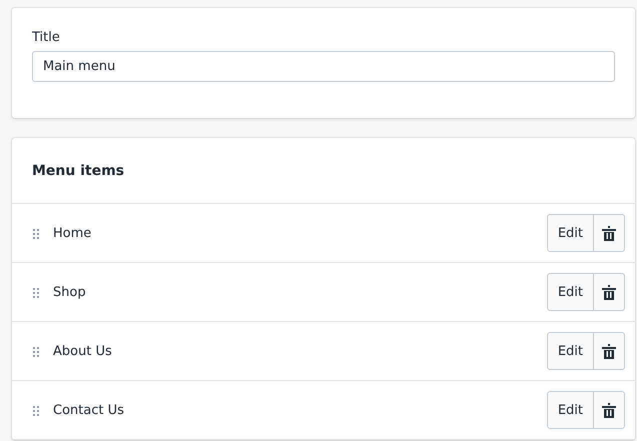 This screenshot has height=441, width=637. I want to click on menu-item-label: About Us, so click(83, 351).